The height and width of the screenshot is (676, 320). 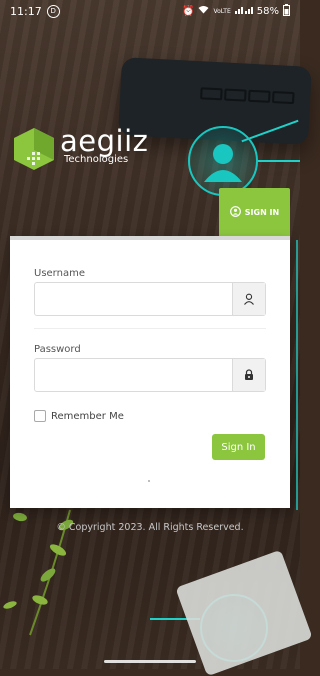 What do you see at coordinates (222, 11) in the screenshot?
I see `network-label: VoLTE` at bounding box center [222, 11].